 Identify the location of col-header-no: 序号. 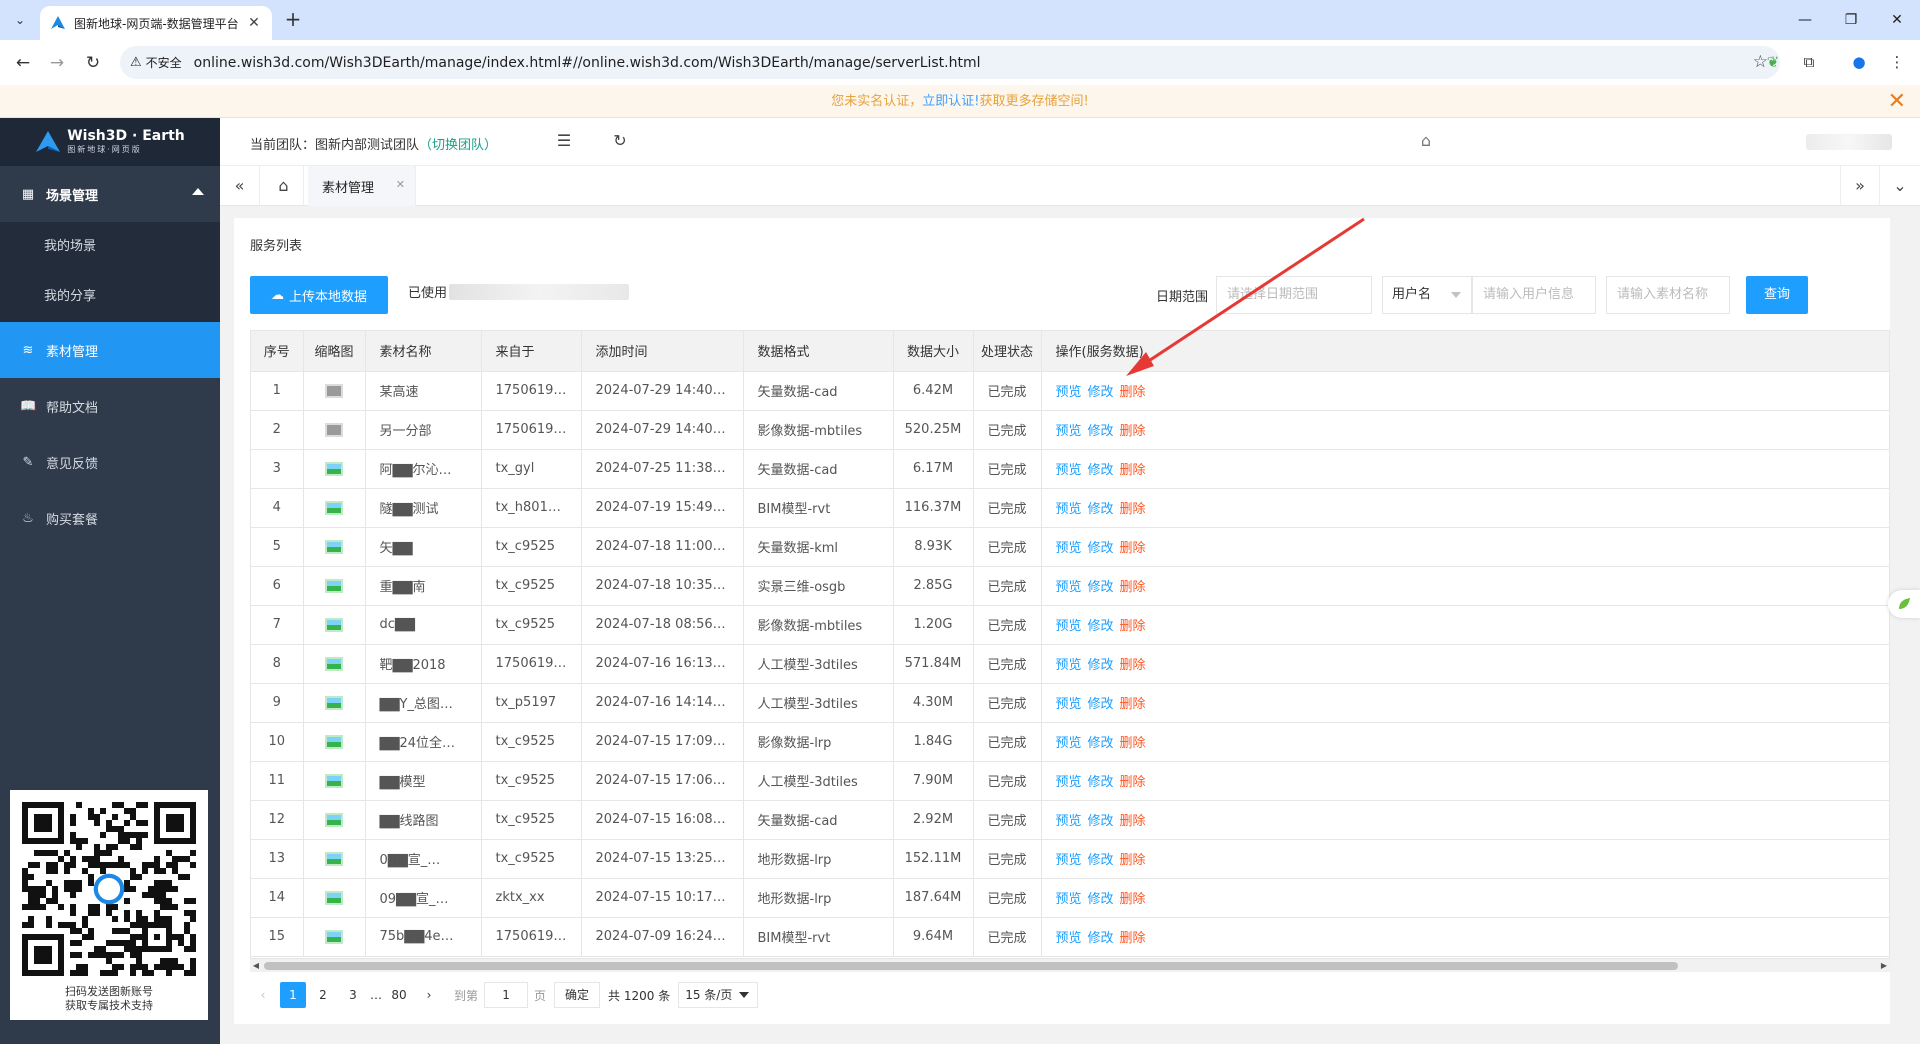
(277, 351).